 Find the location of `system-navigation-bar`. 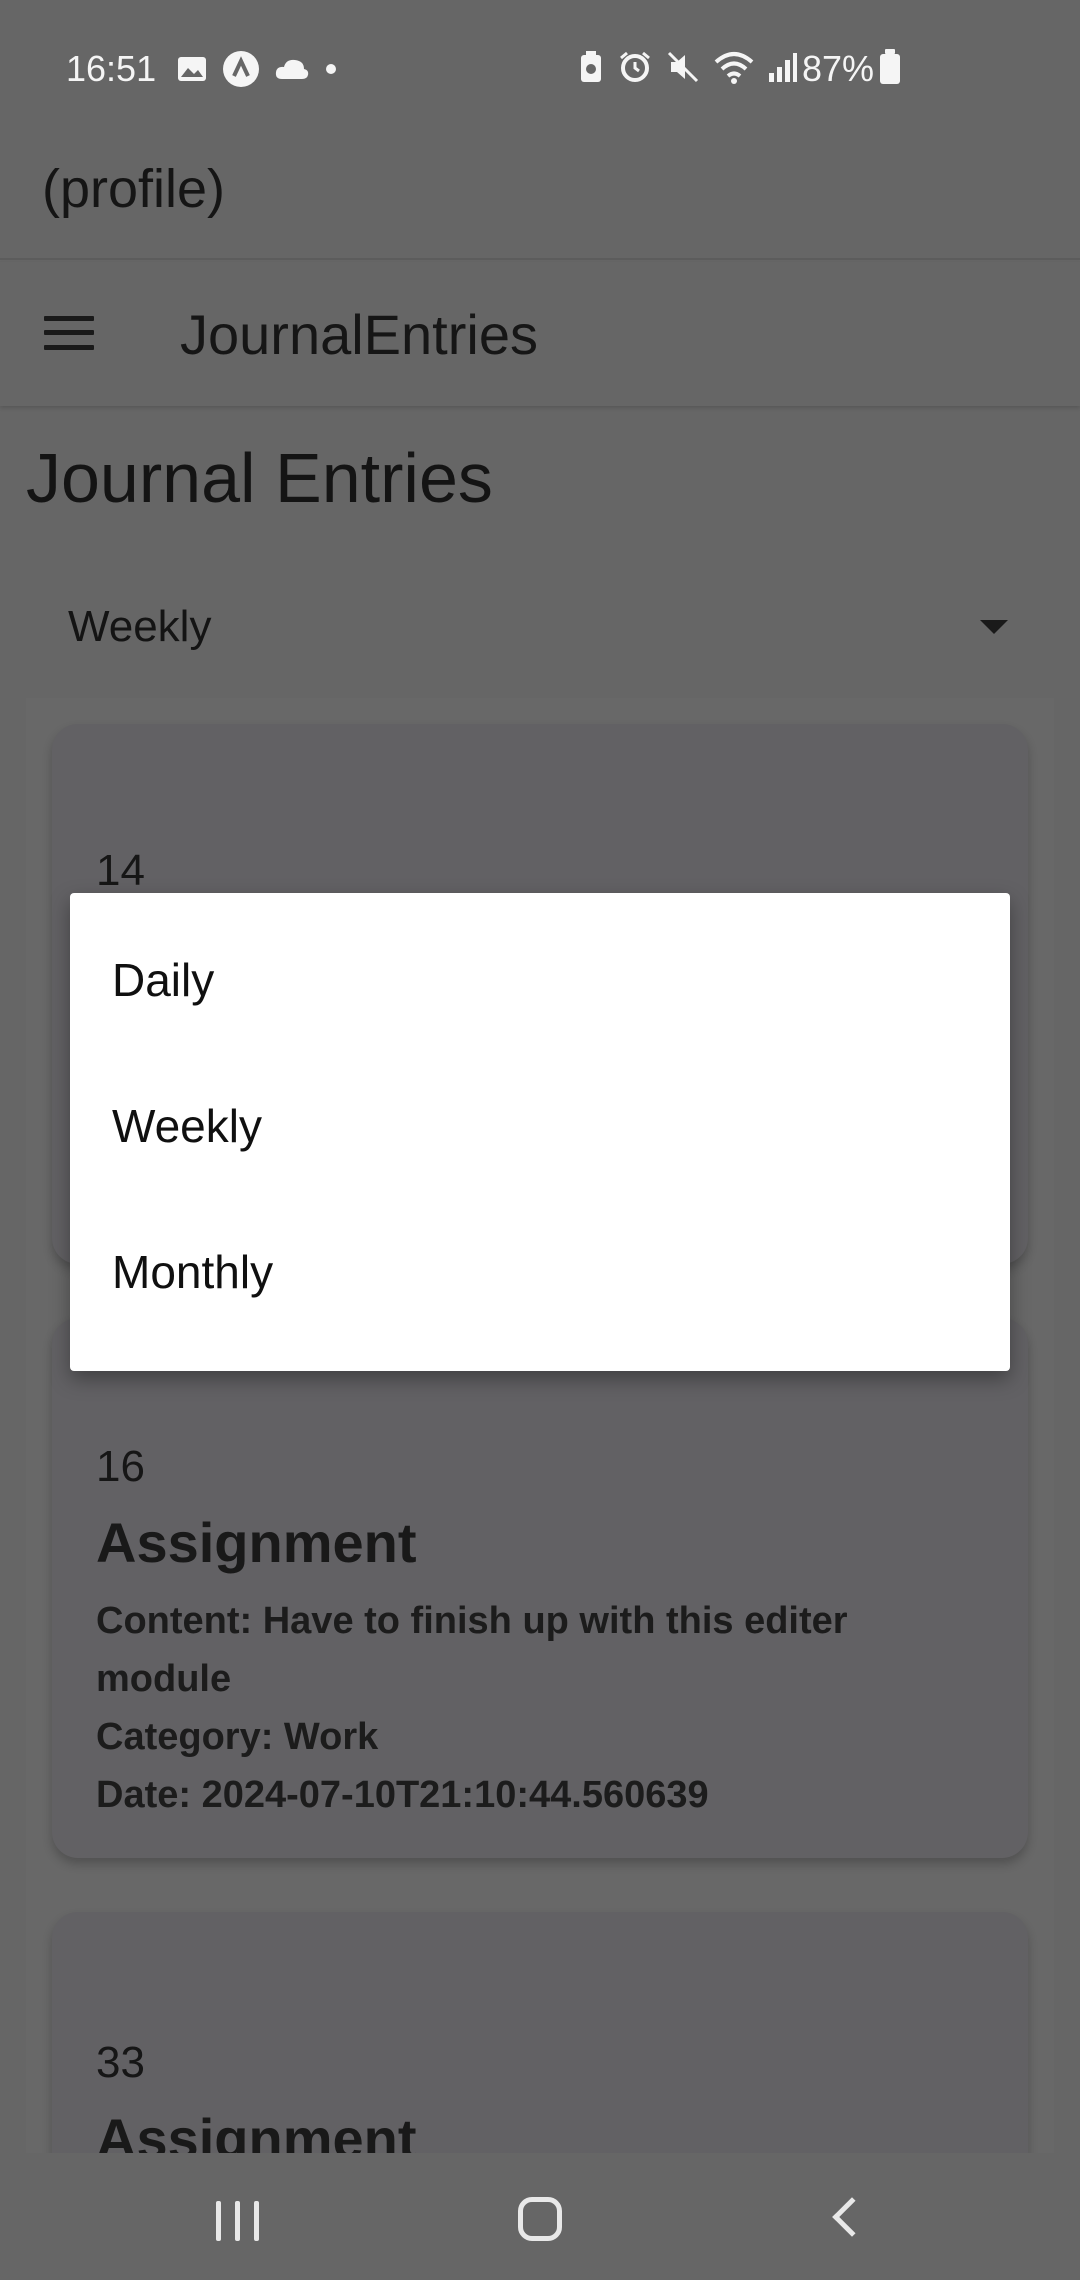

system-navigation-bar is located at coordinates (540, 2216).